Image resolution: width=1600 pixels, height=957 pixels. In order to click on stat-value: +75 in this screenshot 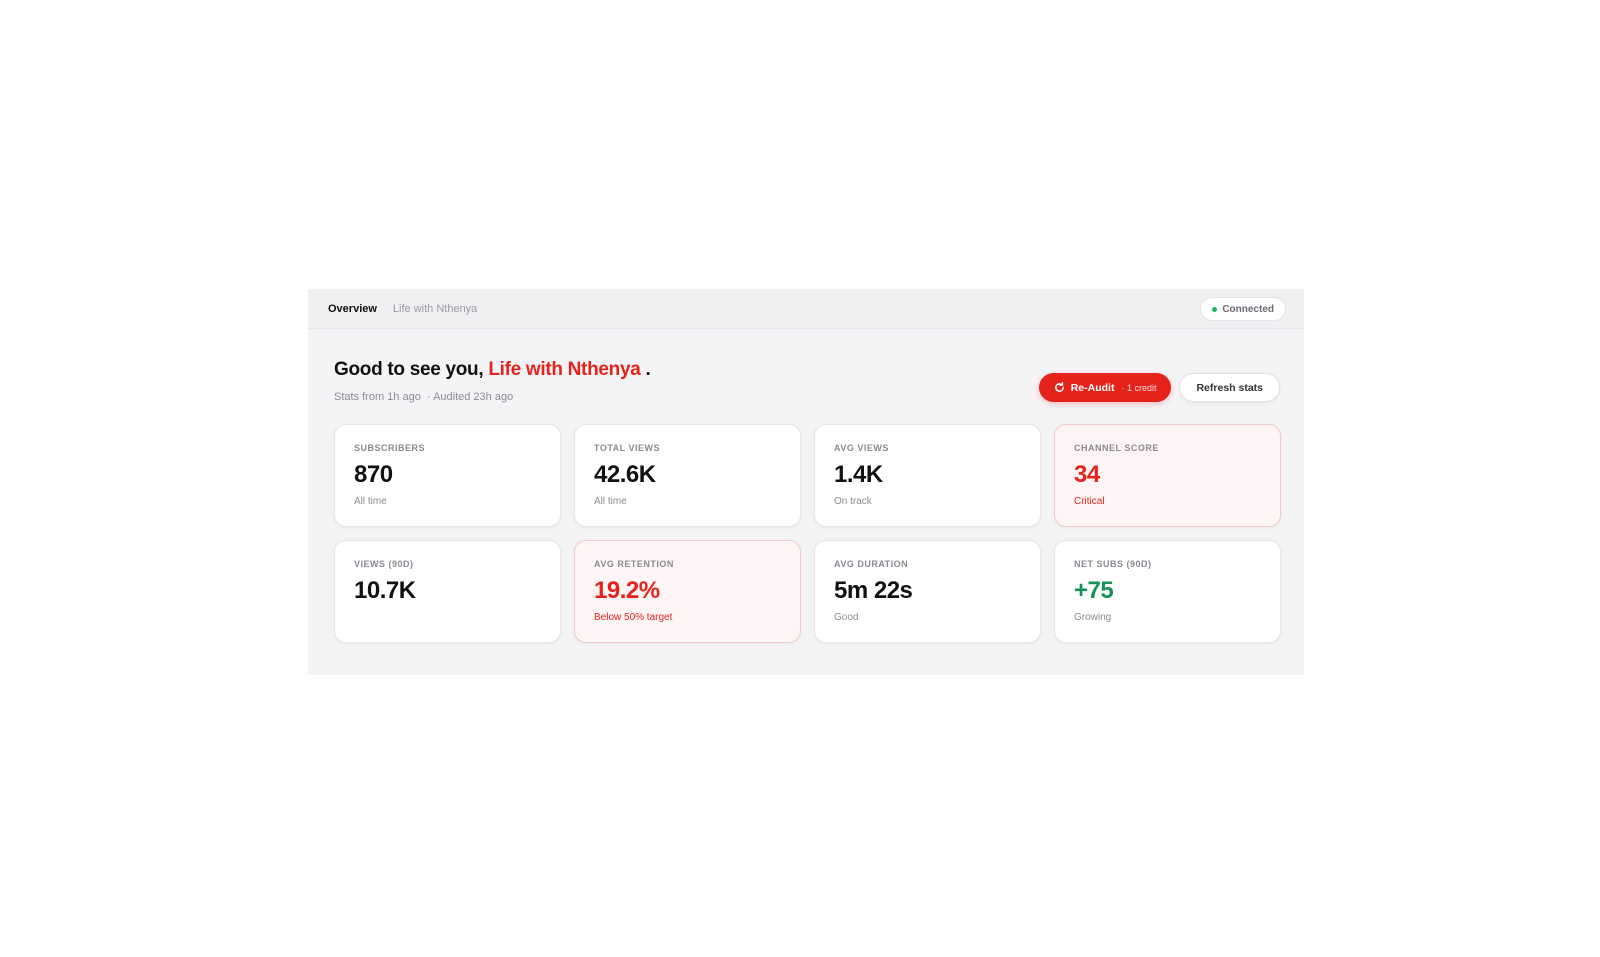, I will do `click(1094, 590)`.